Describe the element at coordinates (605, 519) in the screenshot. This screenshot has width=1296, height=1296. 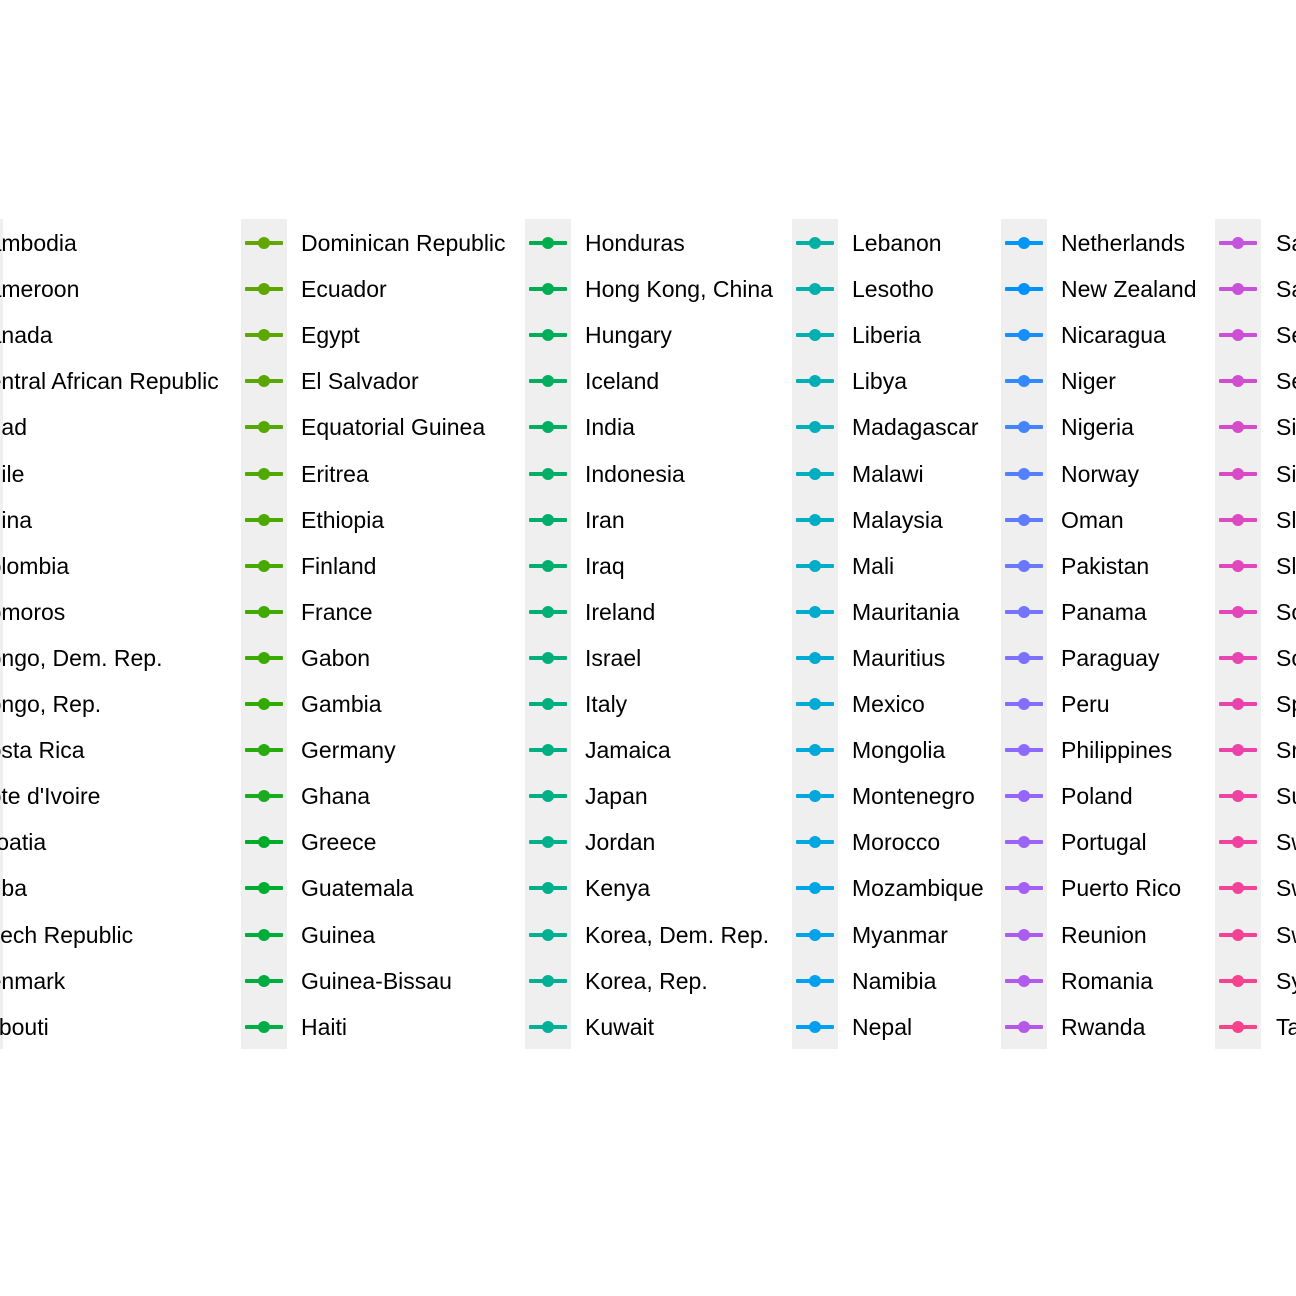
I see `legend-label: Iran` at that location.